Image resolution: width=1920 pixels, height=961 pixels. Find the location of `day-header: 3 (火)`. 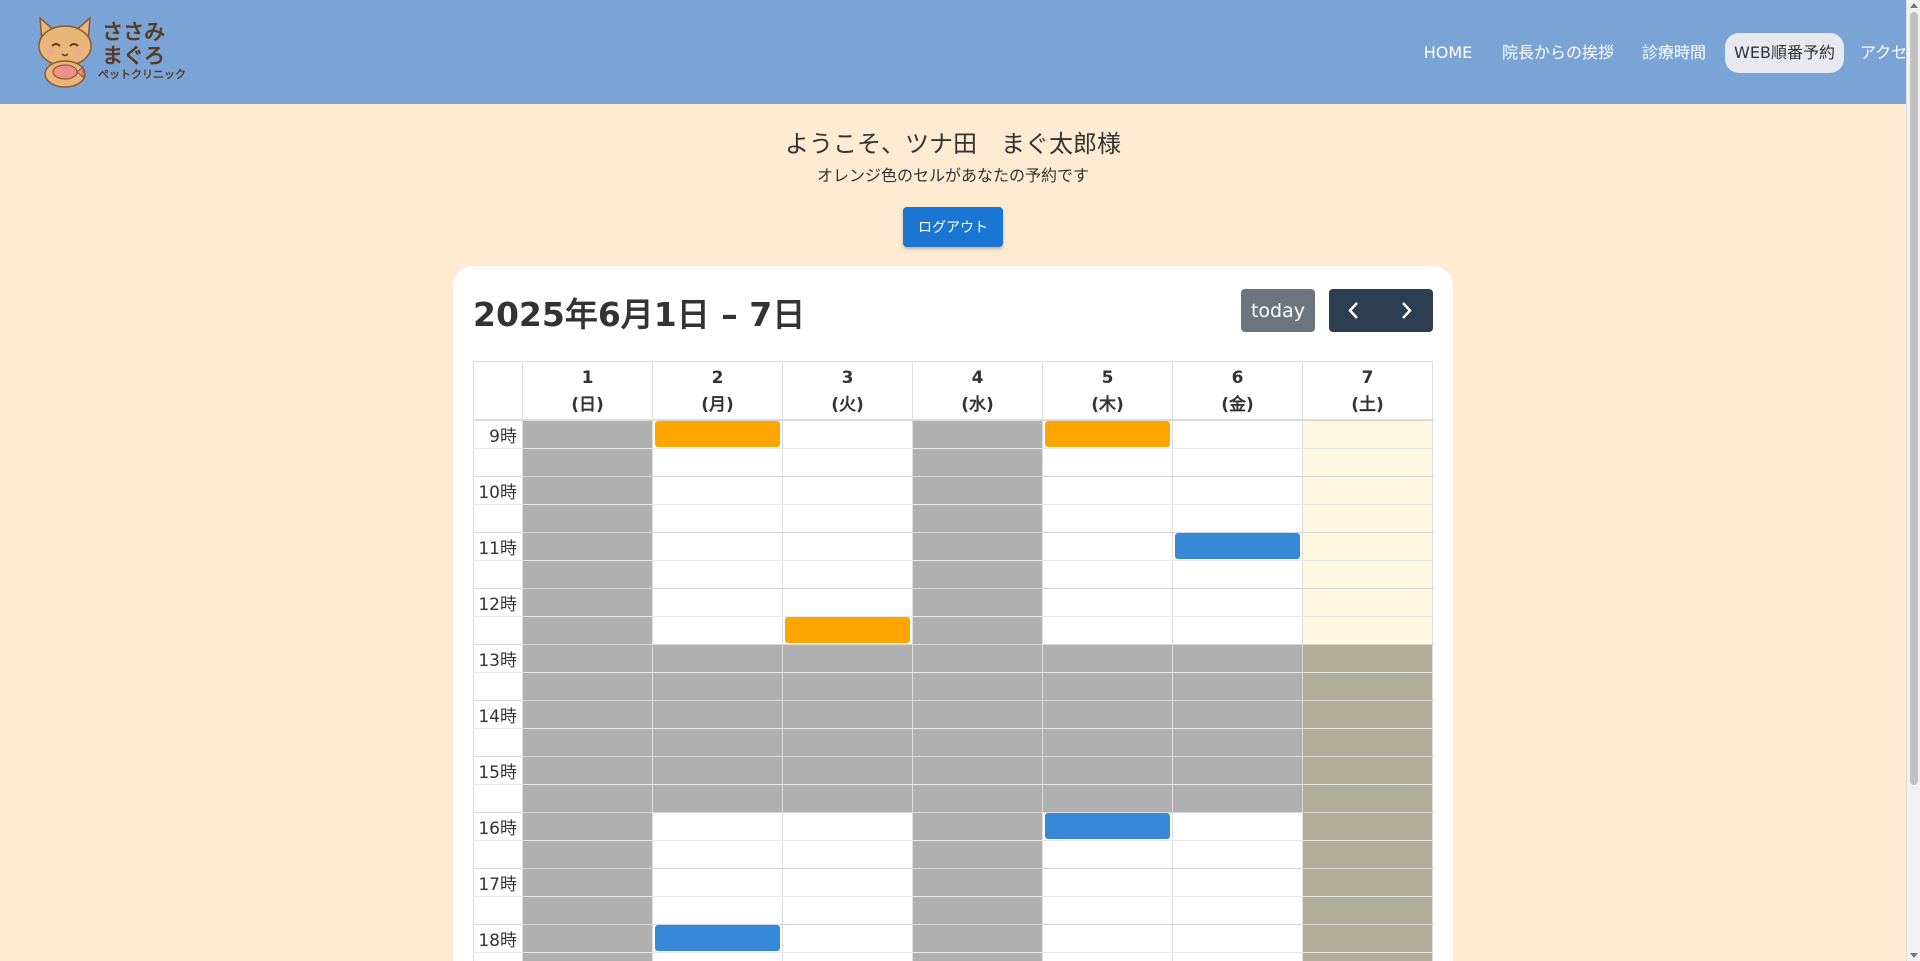

day-header: 3 (火) is located at coordinates (847, 391).